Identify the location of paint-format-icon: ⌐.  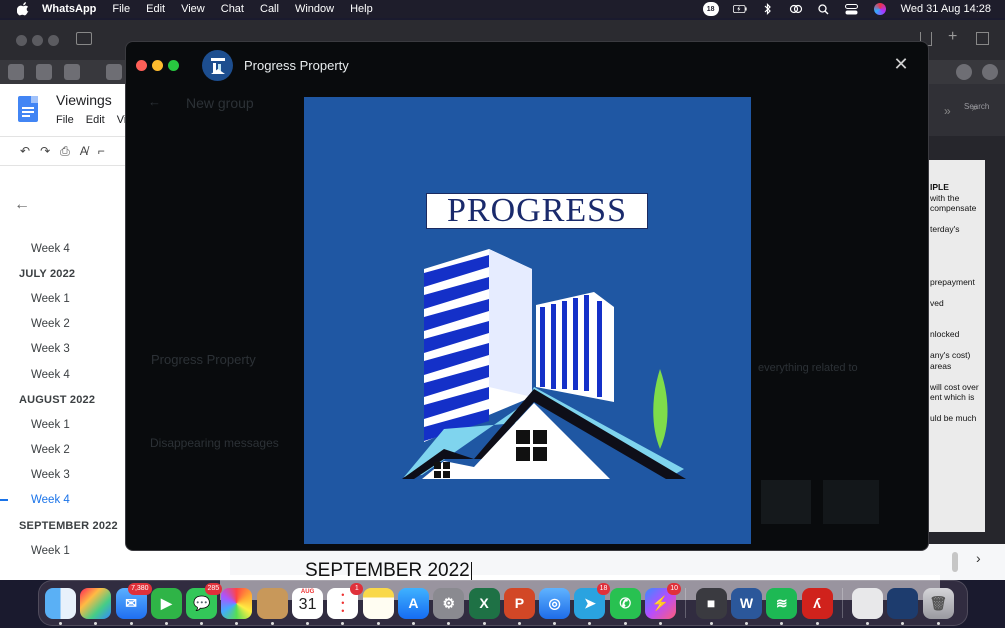
(101, 151).